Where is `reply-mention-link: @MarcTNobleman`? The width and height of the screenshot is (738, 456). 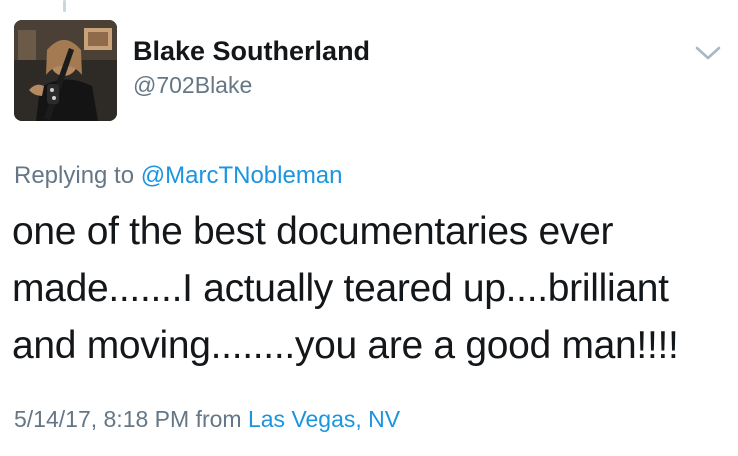
reply-mention-link: @MarcTNobleman is located at coordinates (242, 175).